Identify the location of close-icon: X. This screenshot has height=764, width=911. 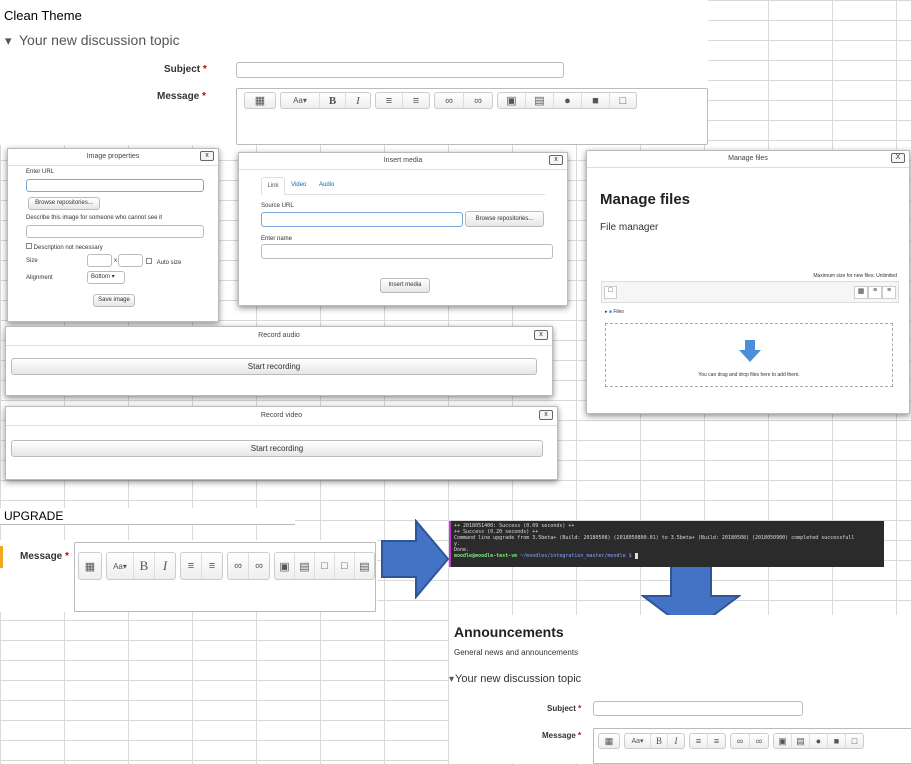
(898, 158).